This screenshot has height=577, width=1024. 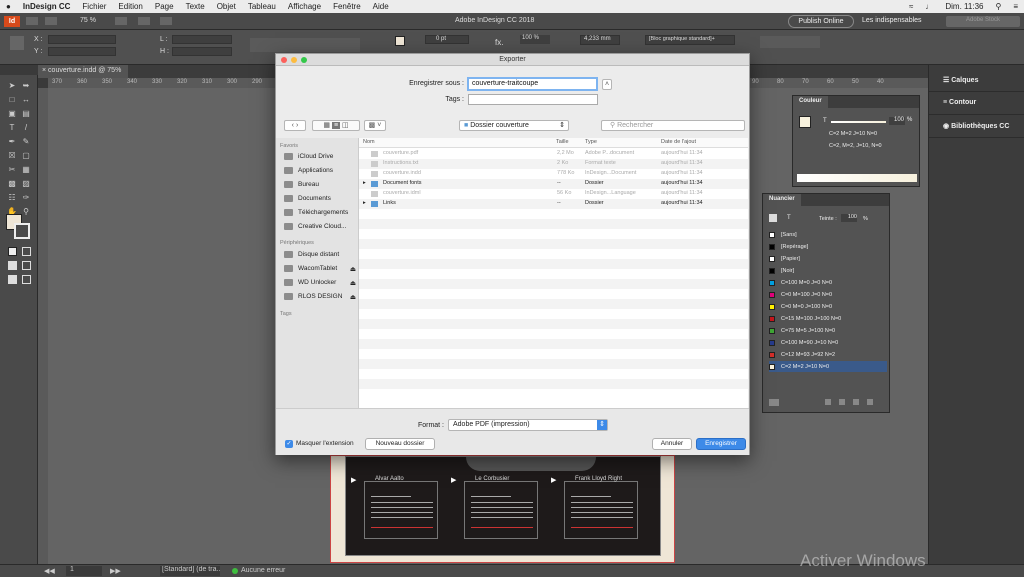 I want to click on direct-selection-tool-icon: ➥, so click(x=26, y=86).